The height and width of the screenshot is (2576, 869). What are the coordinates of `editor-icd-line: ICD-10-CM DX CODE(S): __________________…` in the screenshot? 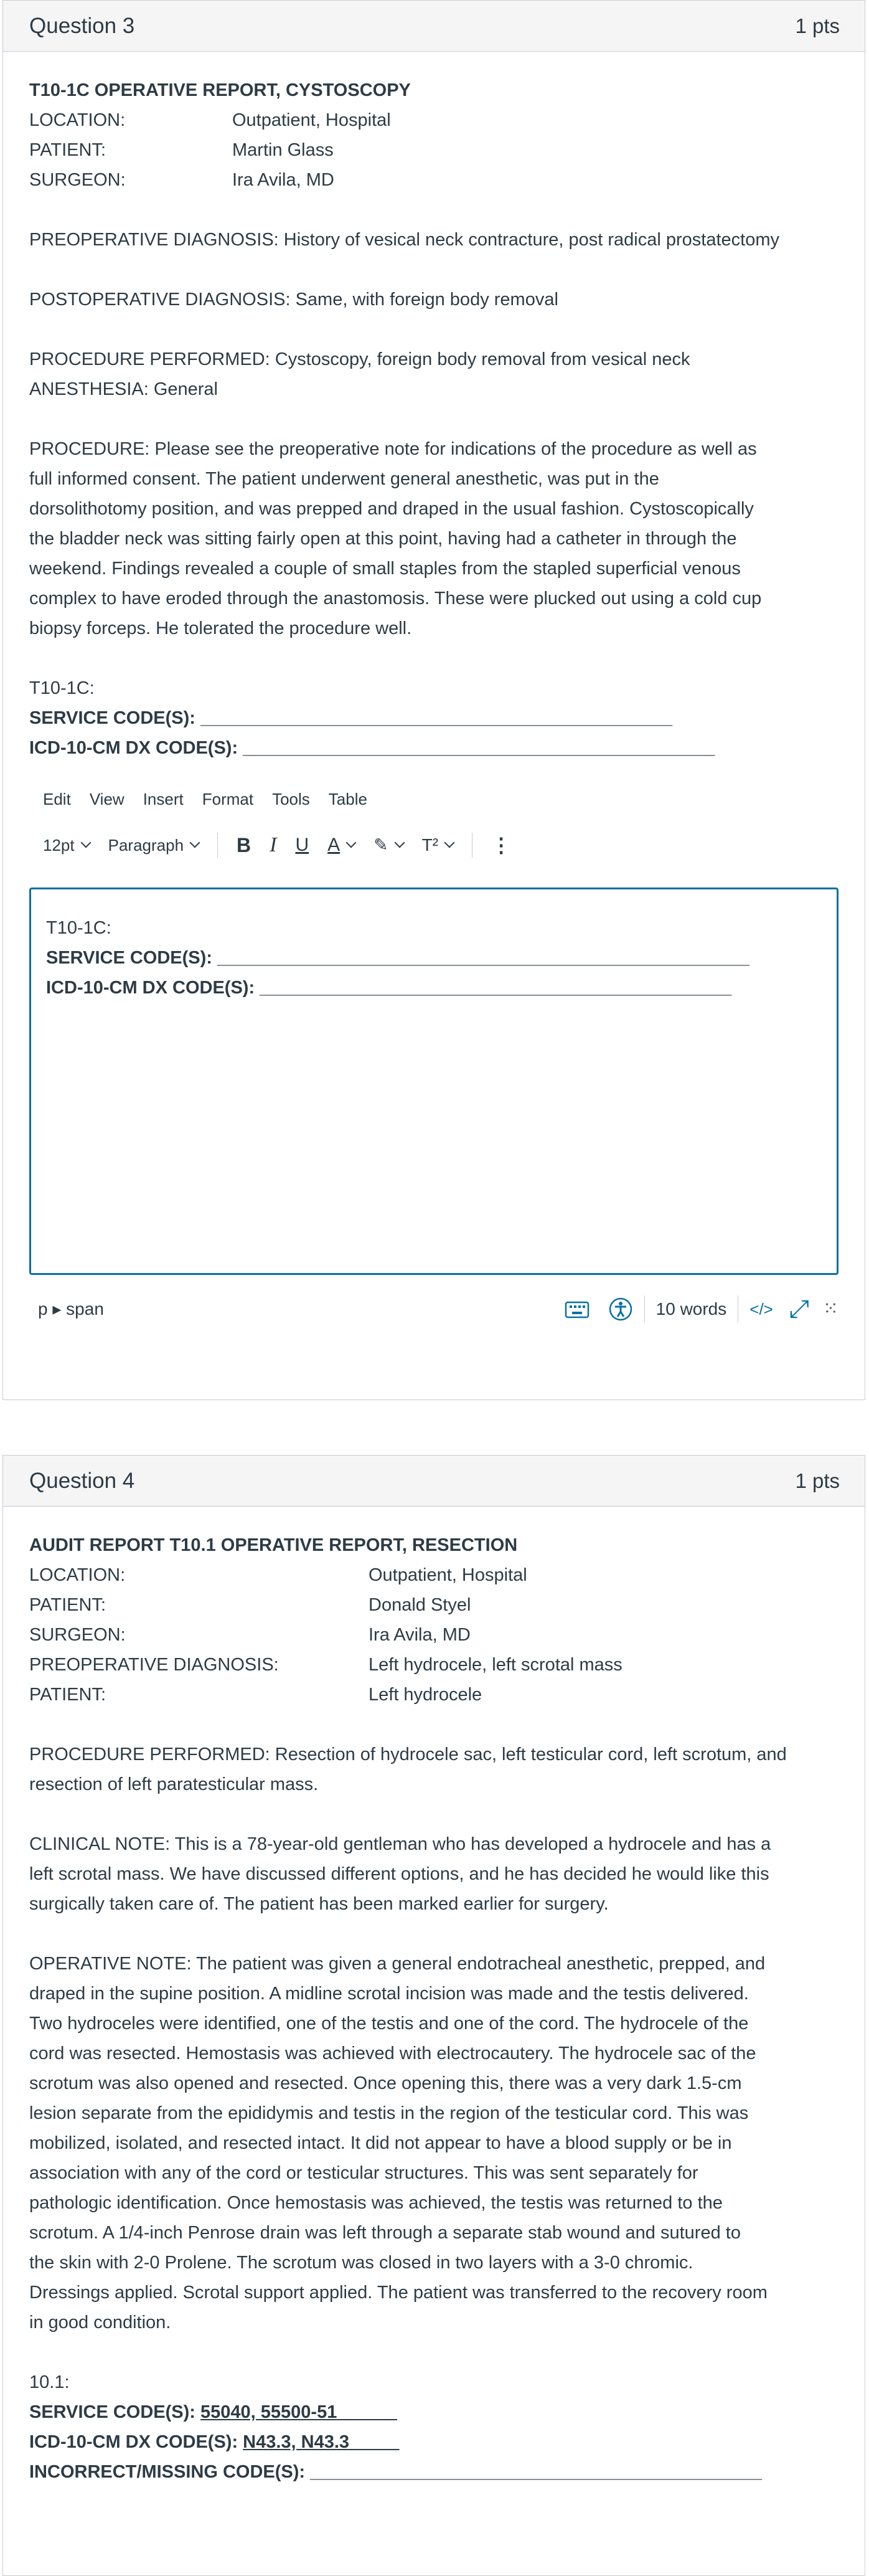 It's located at (389, 988).